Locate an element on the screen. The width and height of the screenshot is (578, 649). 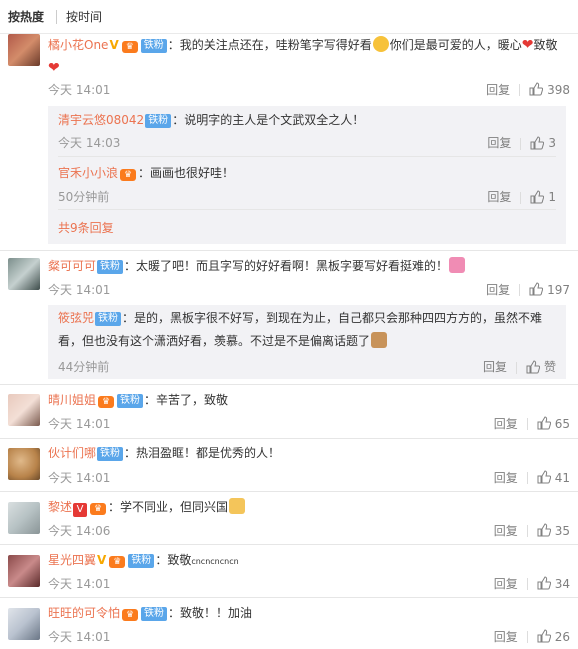
like-count: 65 is located at coordinates (562, 423).